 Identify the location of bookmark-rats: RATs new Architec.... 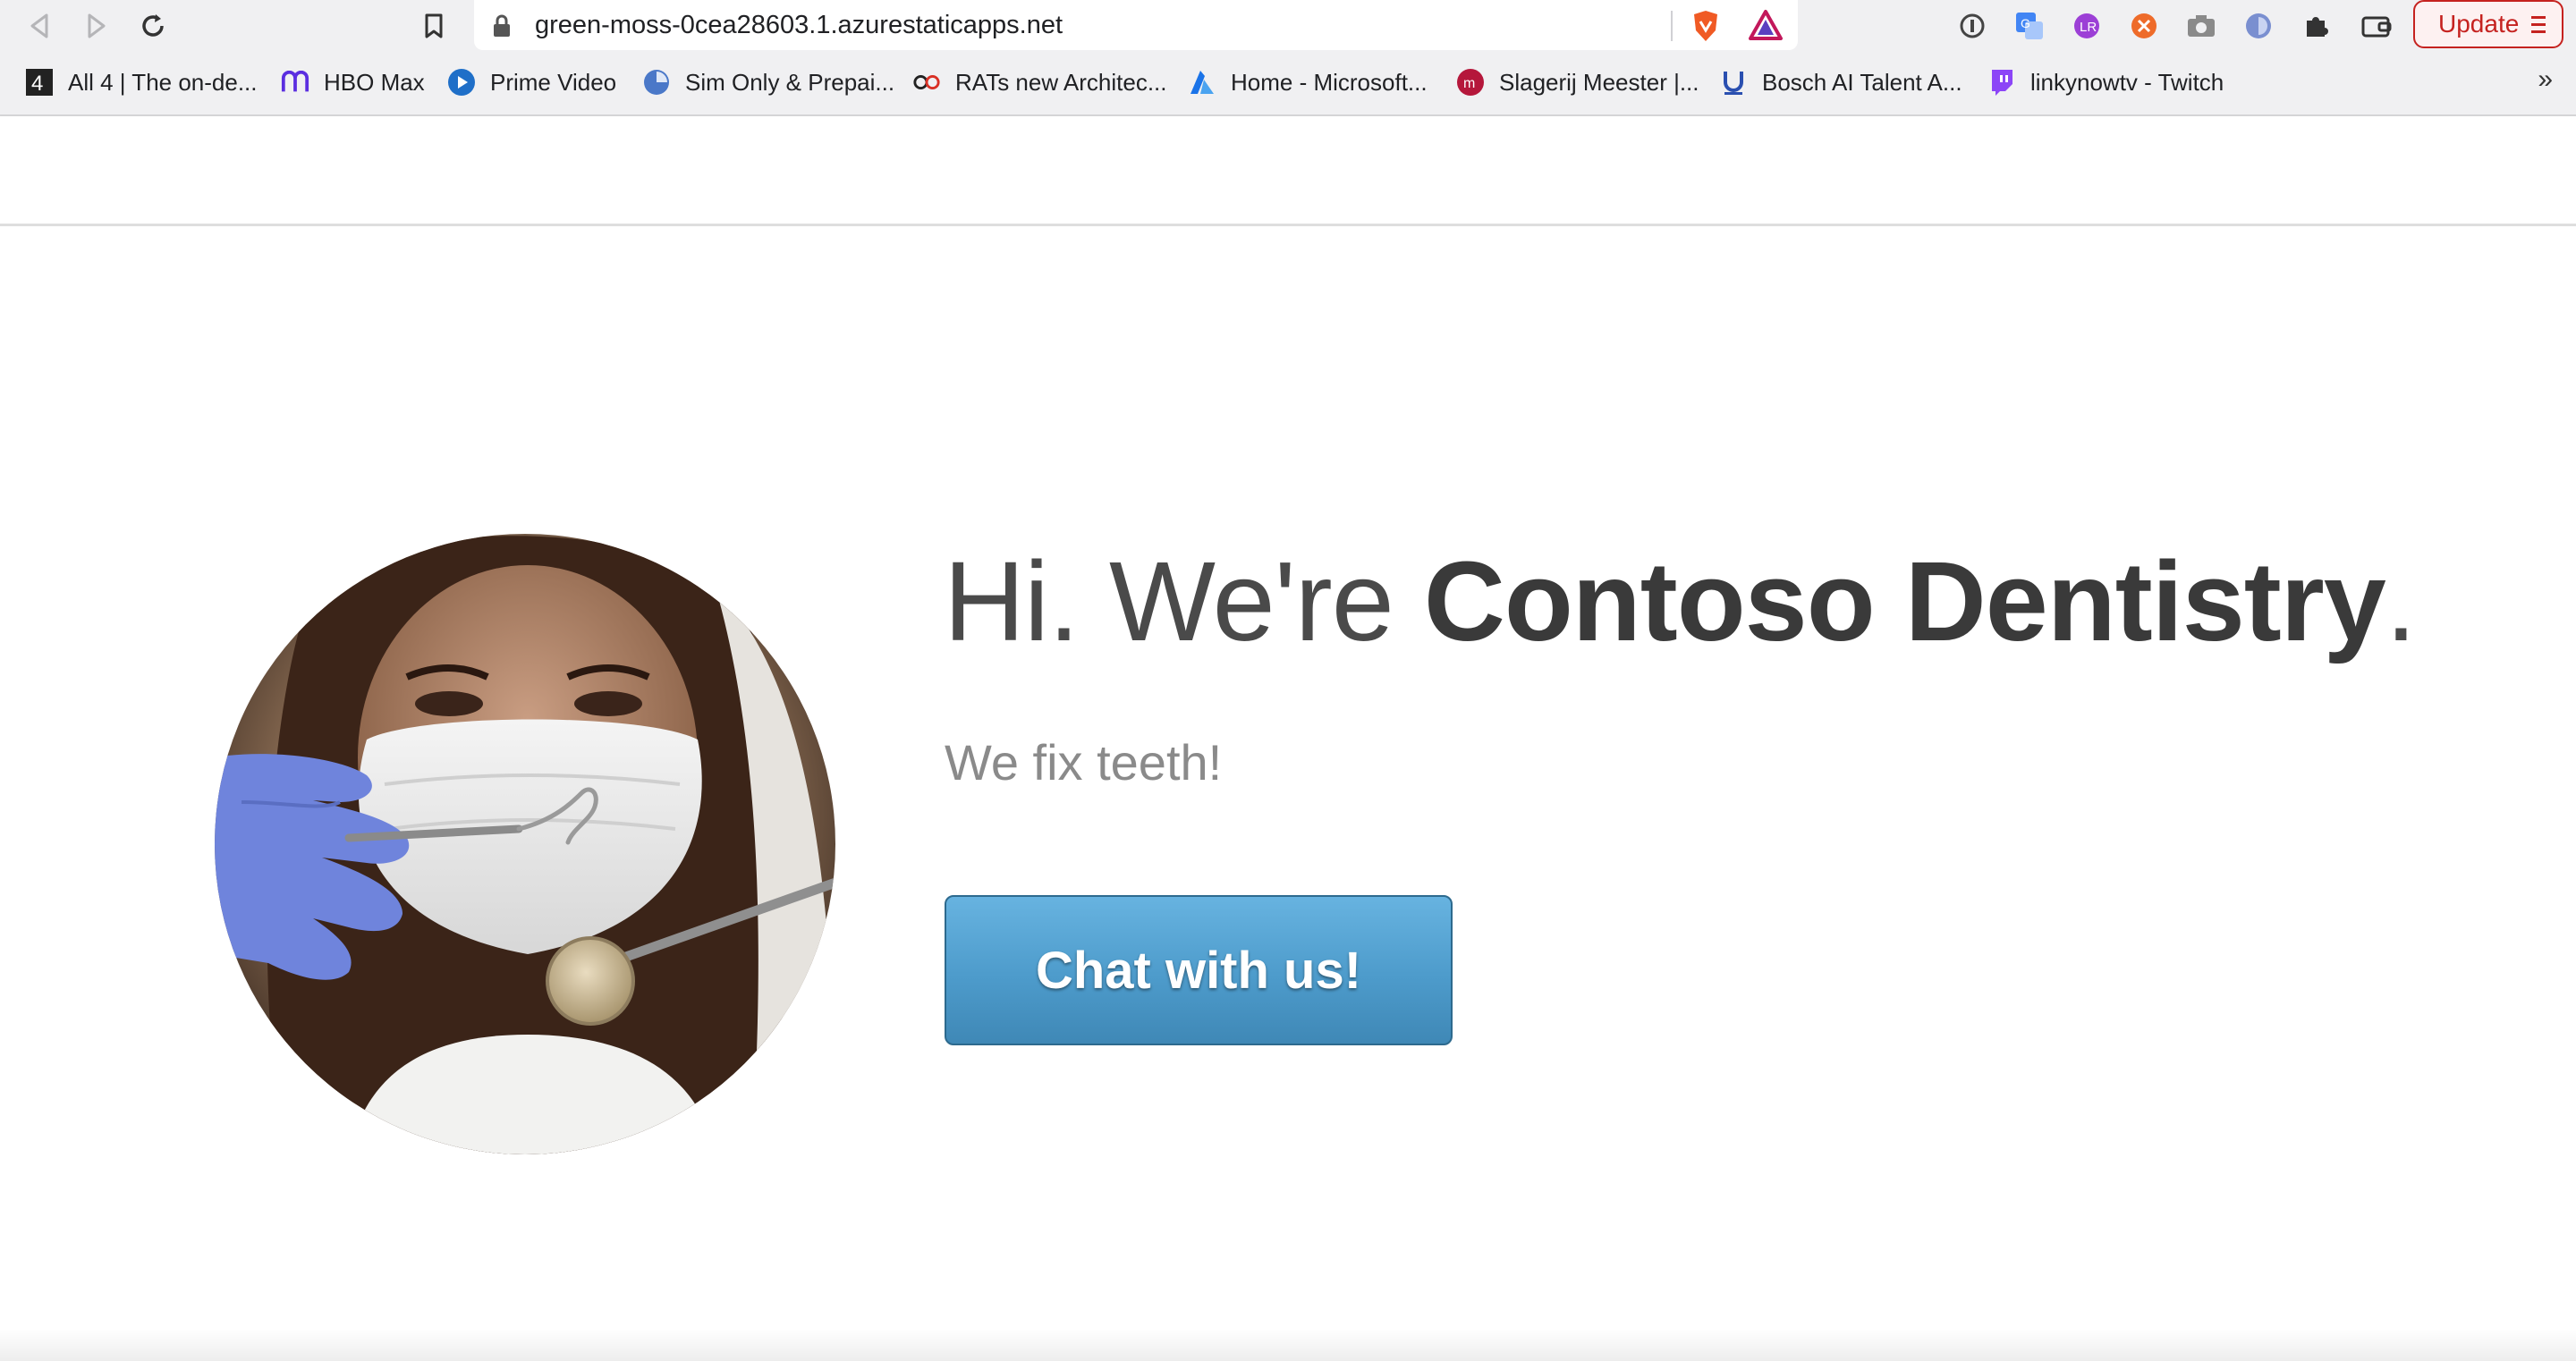
(1039, 82).